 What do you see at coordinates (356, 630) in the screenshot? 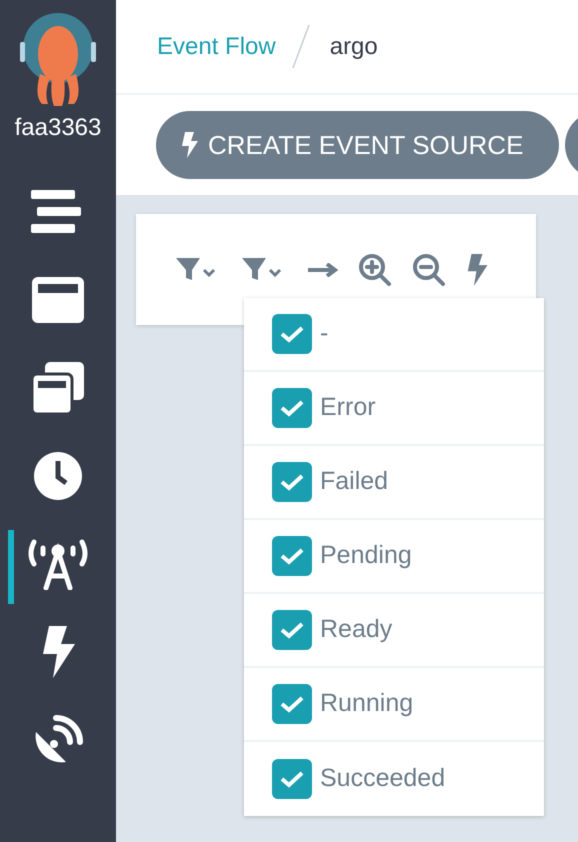
I see `option-label: Ready` at bounding box center [356, 630].